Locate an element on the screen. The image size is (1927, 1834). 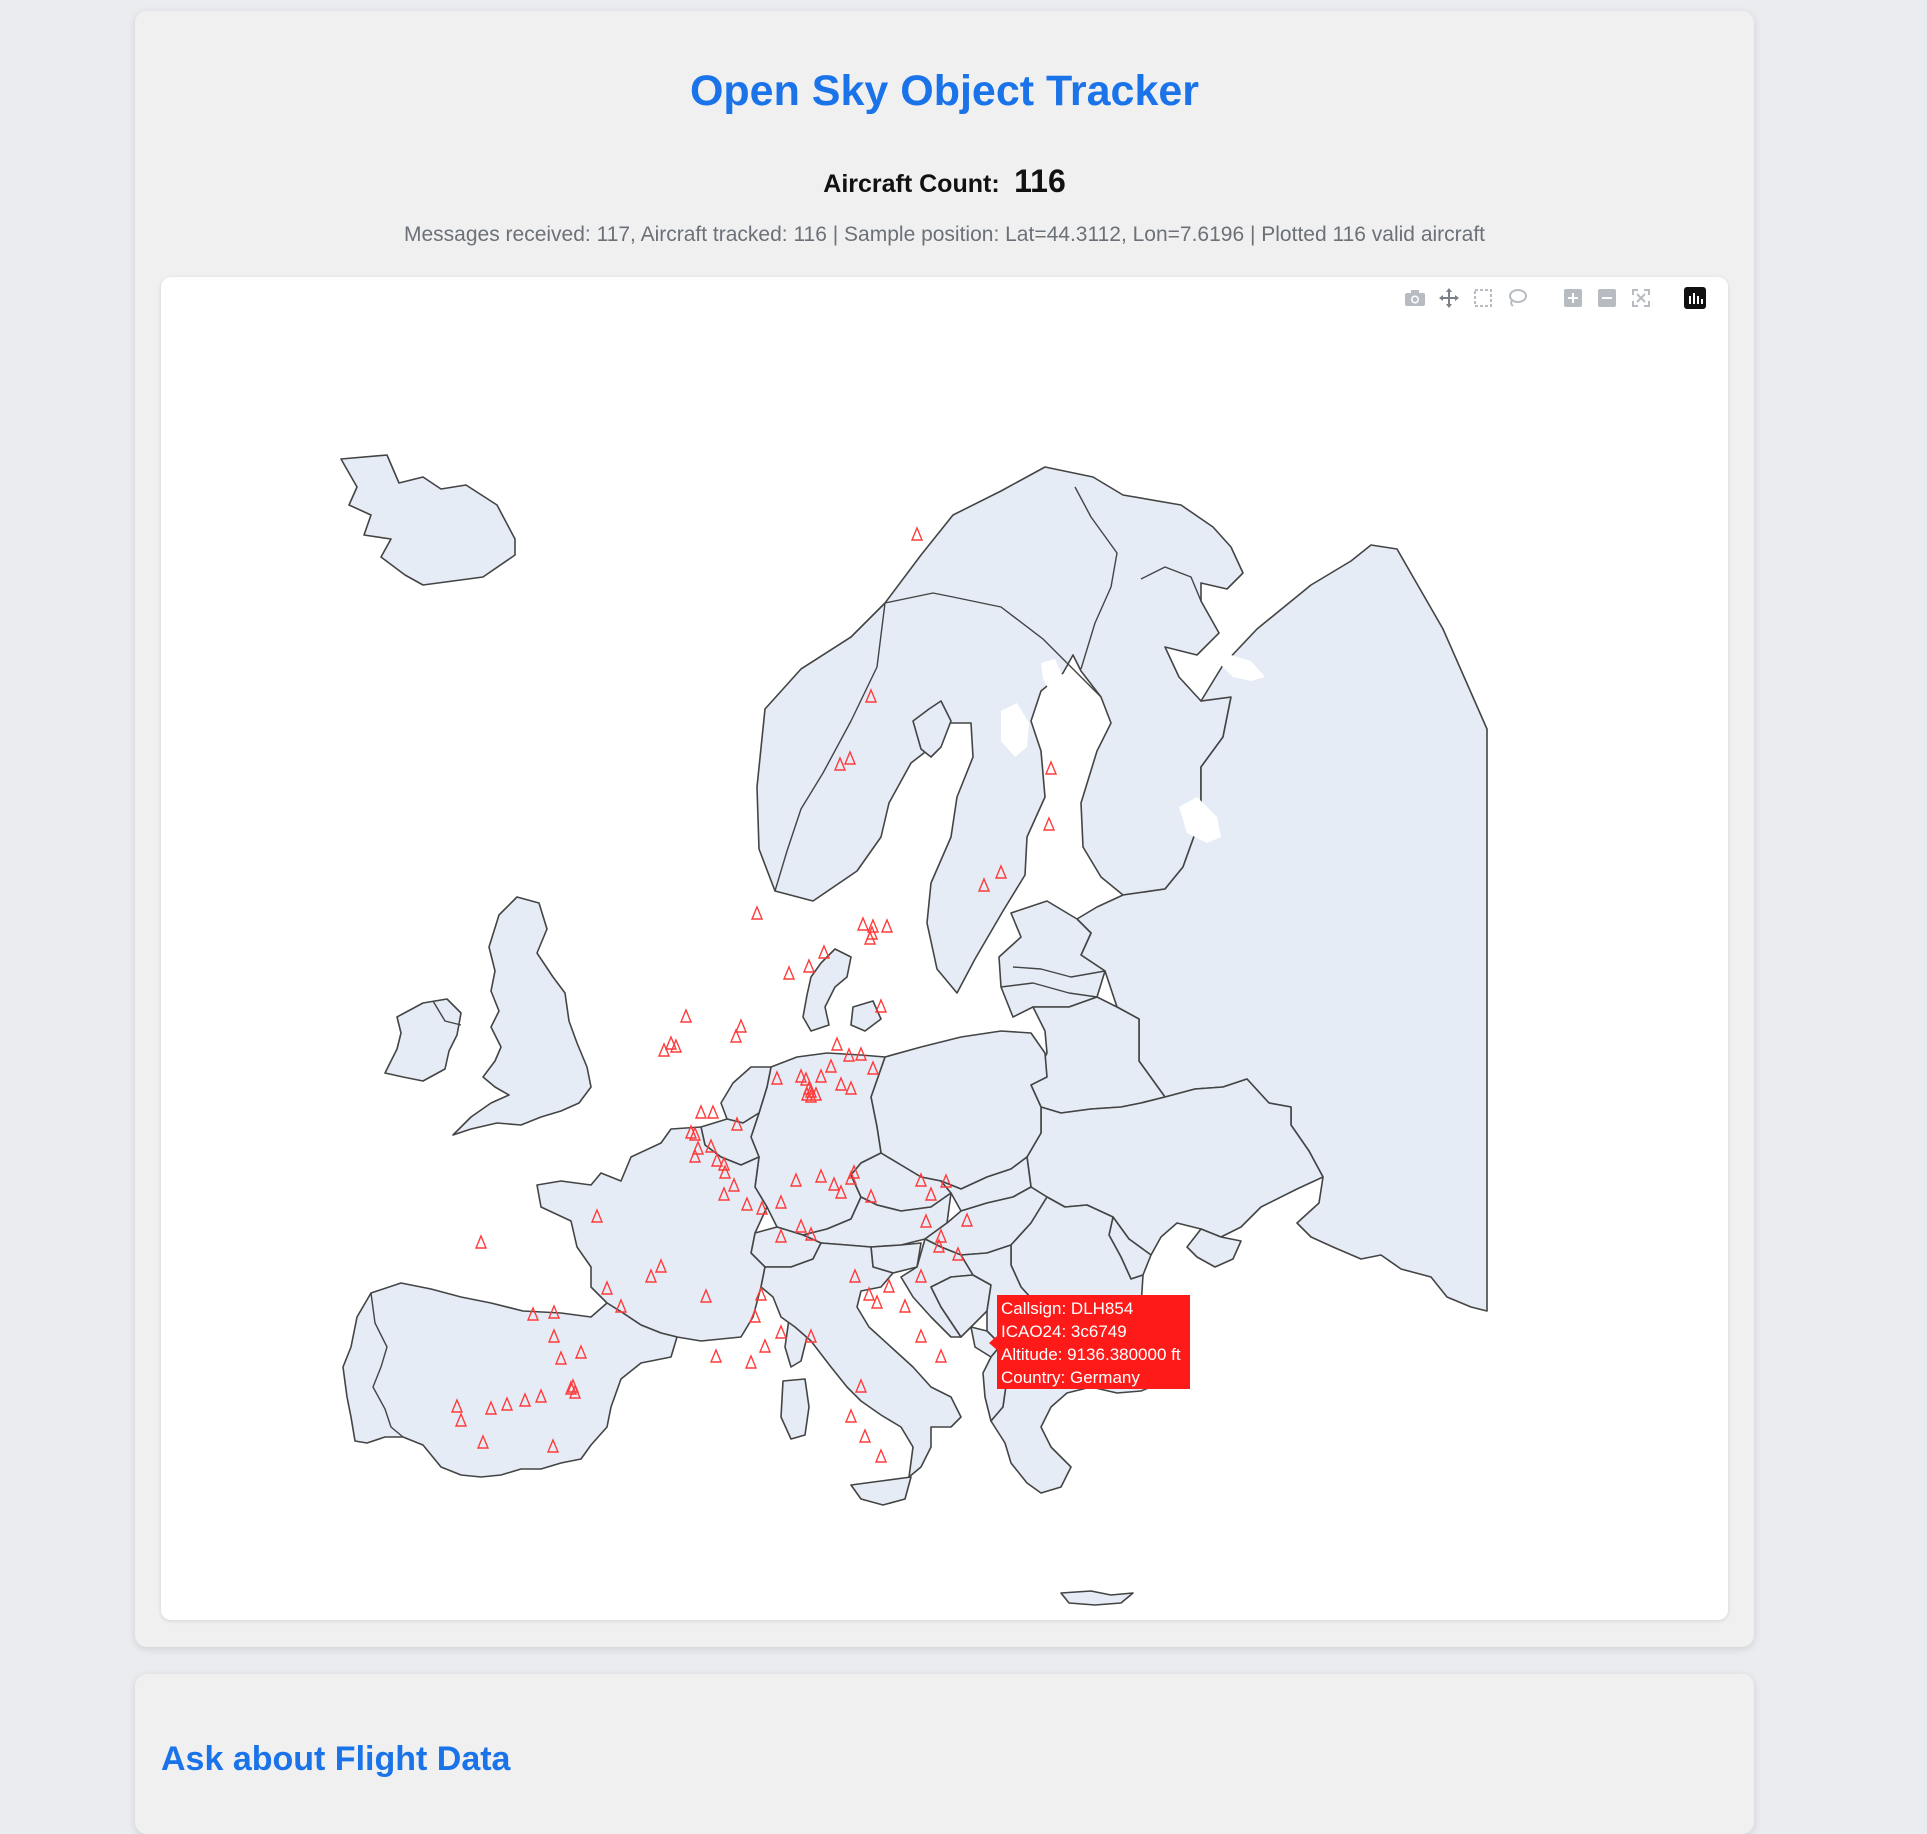
page-title: Open Sky Object Tracker is located at coordinates (944, 91).